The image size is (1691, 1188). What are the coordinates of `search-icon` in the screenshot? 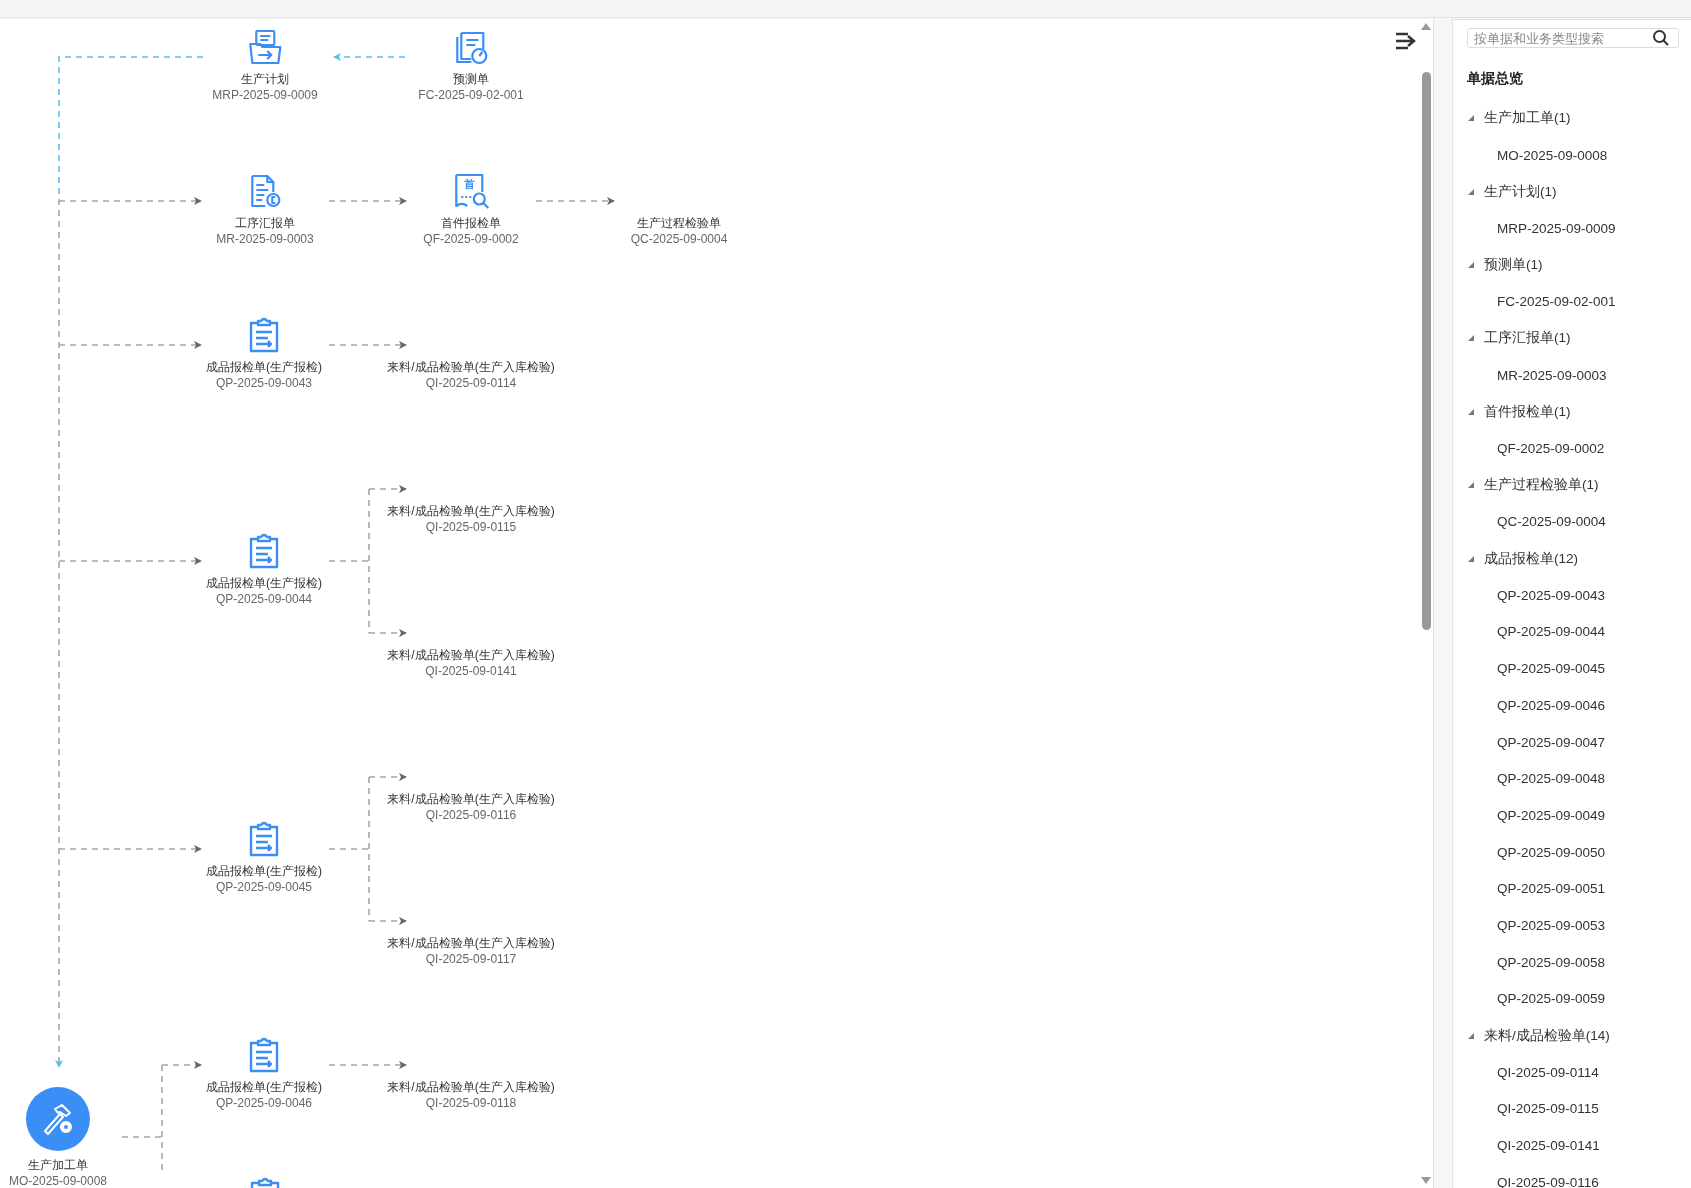 It's located at (1661, 38).